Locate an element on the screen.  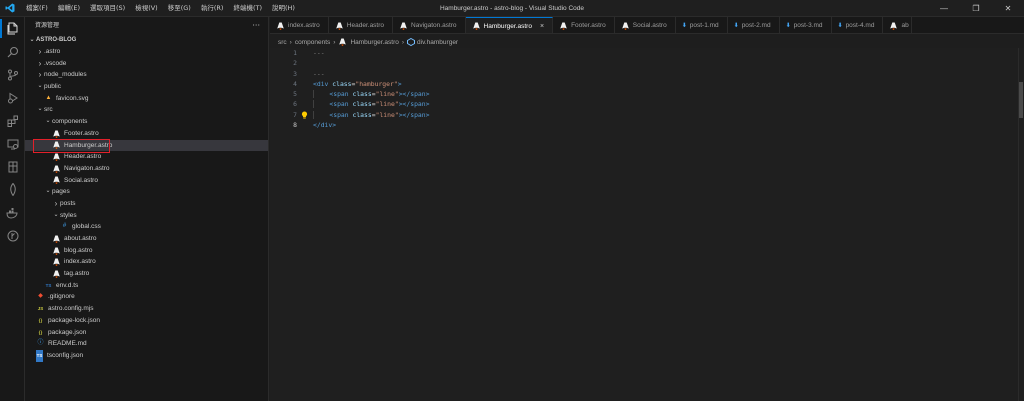
project-folder-header: ⌄ ASTRO-BLOG is located at coordinates (146, 40).